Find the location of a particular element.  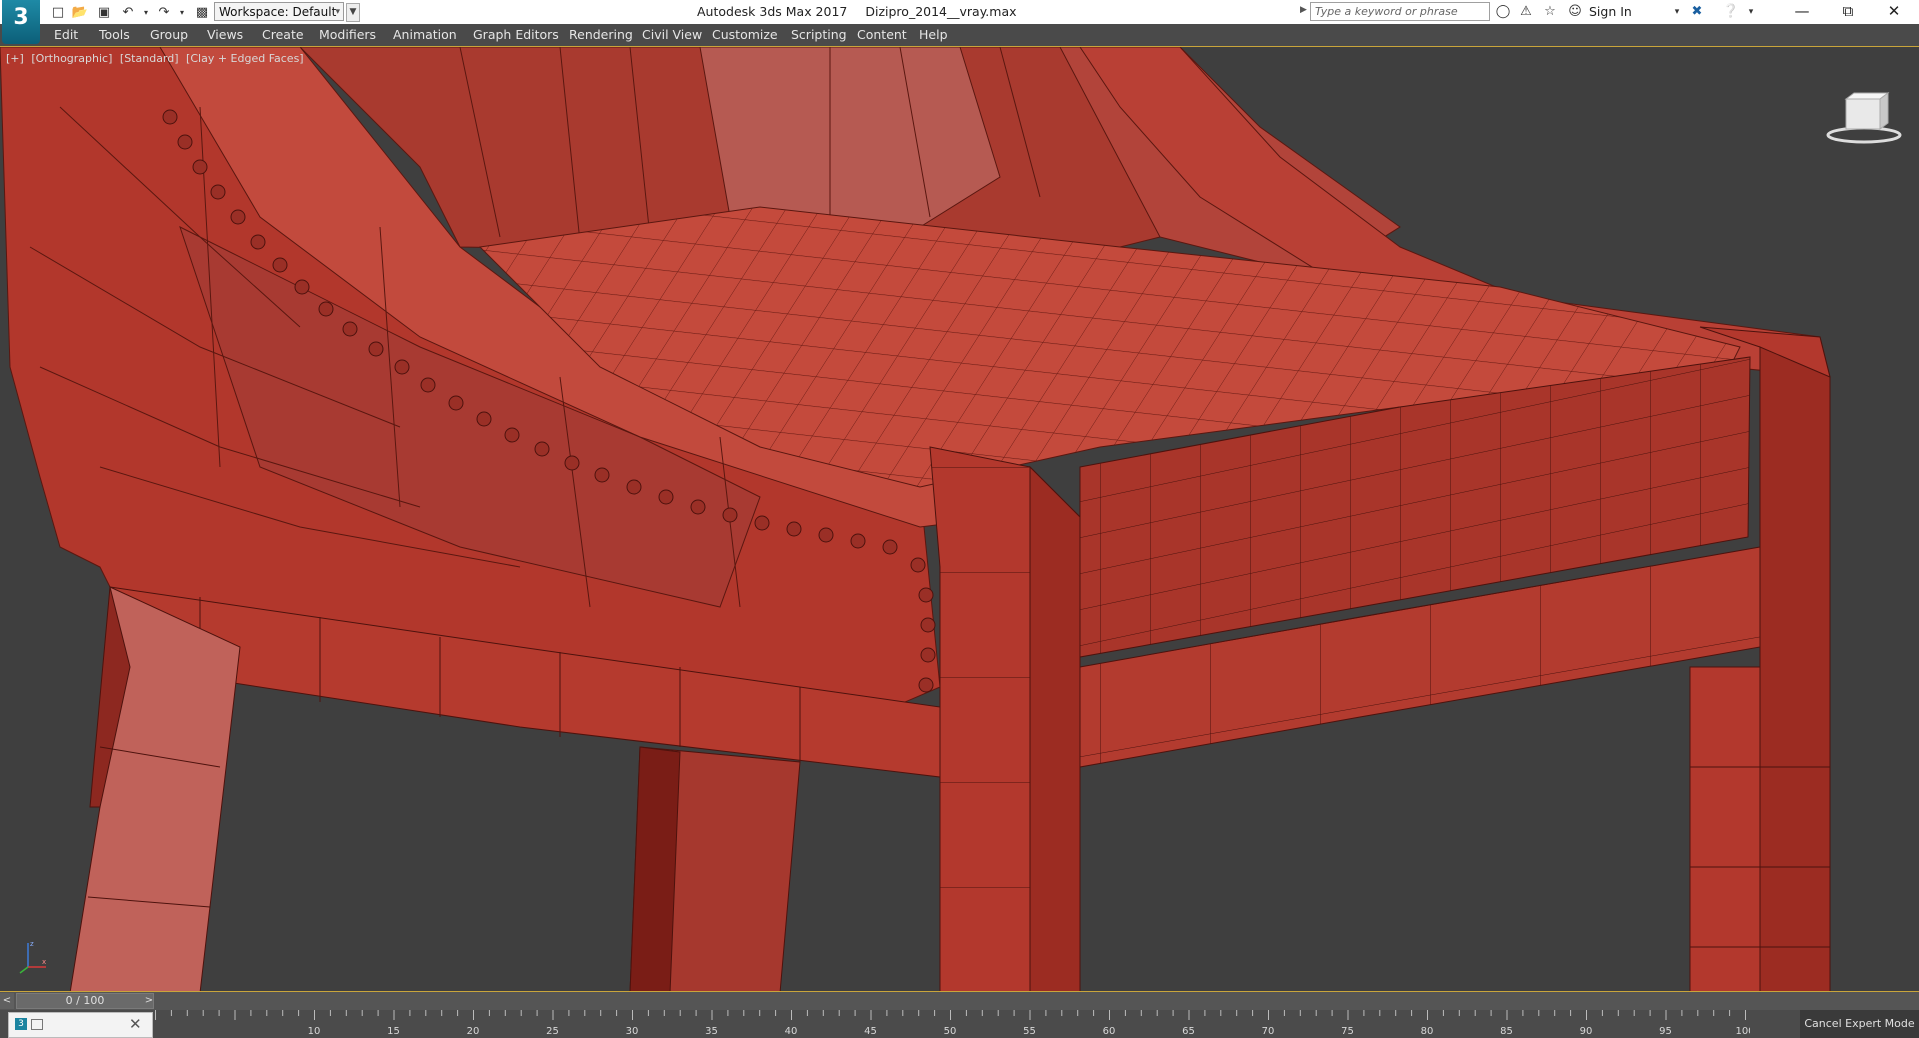

viewport-view-label: [Orthographic] is located at coordinates (71, 58).